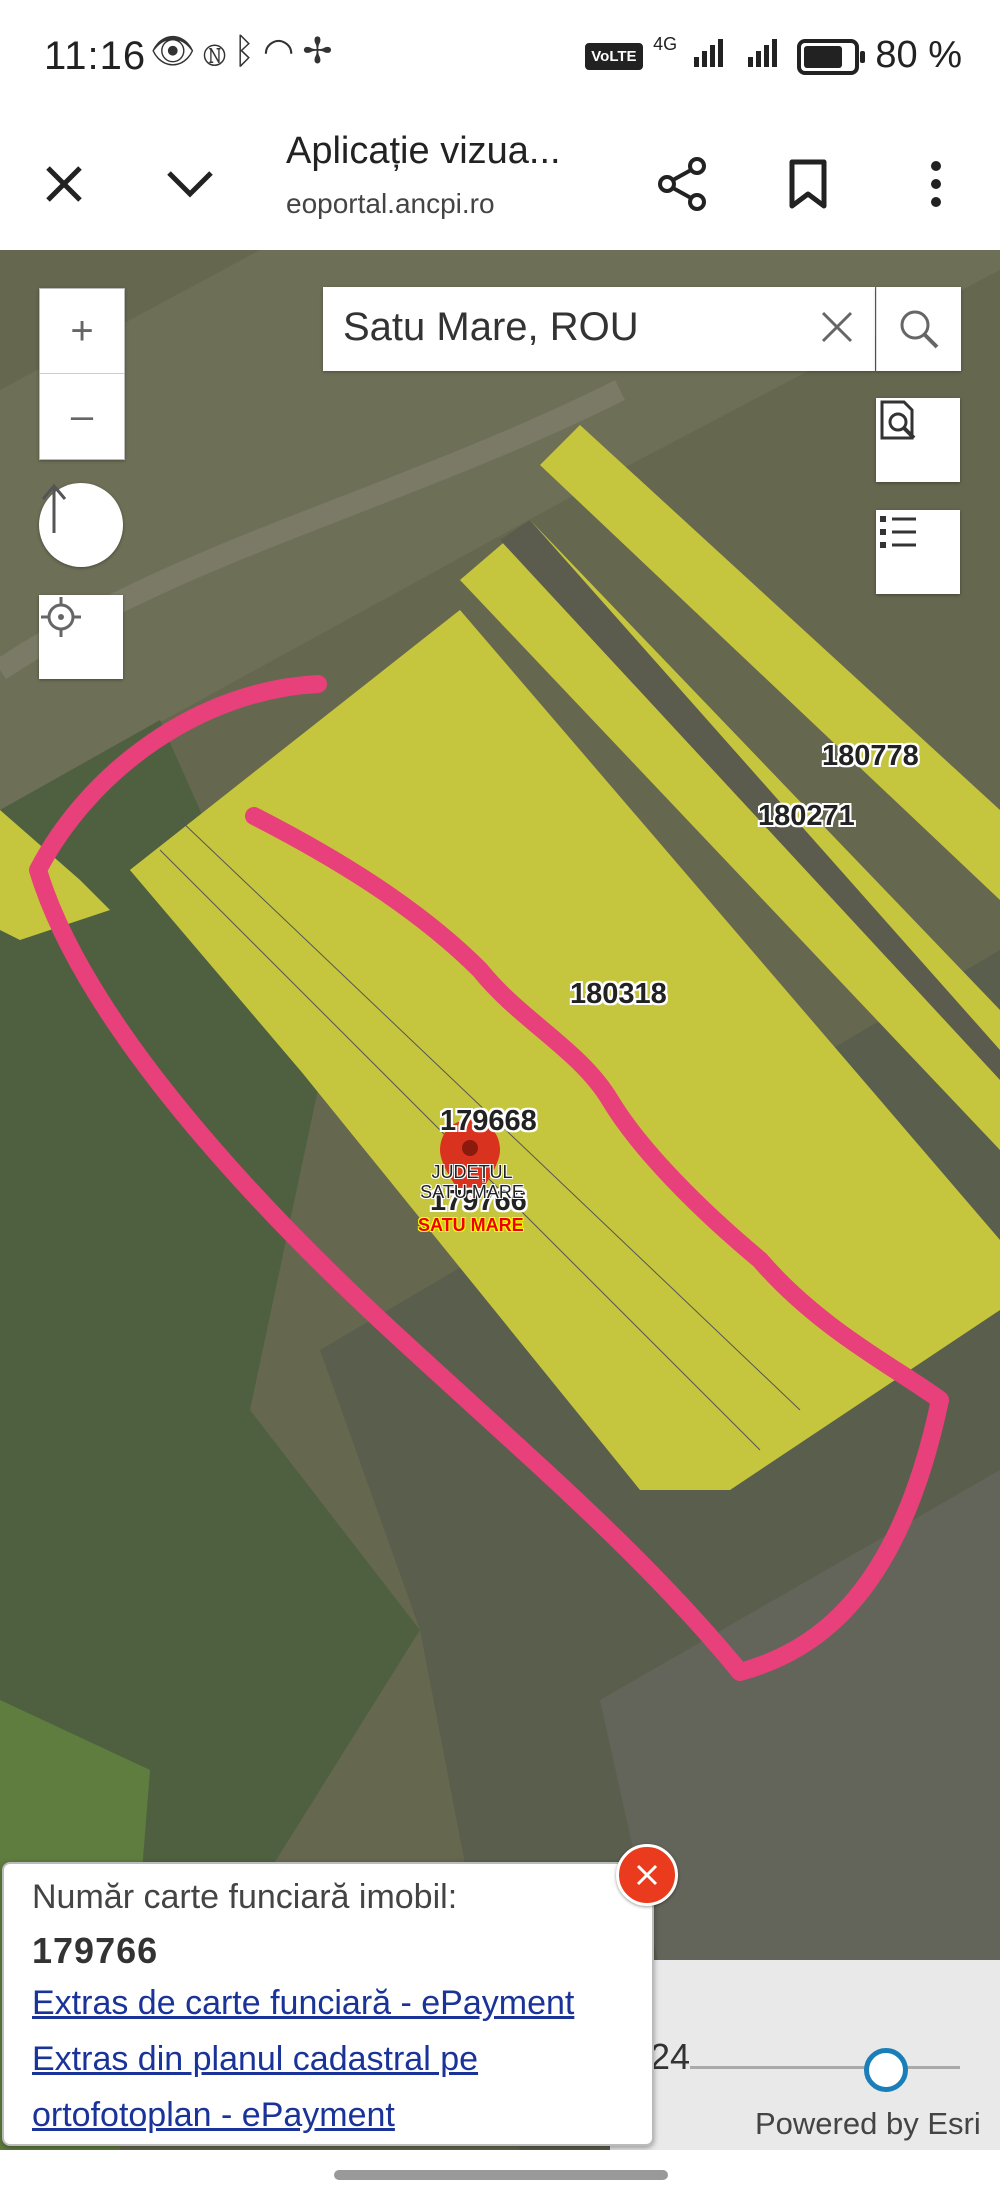 The width and height of the screenshot is (1000, 2206). What do you see at coordinates (190, 184) in the screenshot?
I see `chevron-down-icon` at bounding box center [190, 184].